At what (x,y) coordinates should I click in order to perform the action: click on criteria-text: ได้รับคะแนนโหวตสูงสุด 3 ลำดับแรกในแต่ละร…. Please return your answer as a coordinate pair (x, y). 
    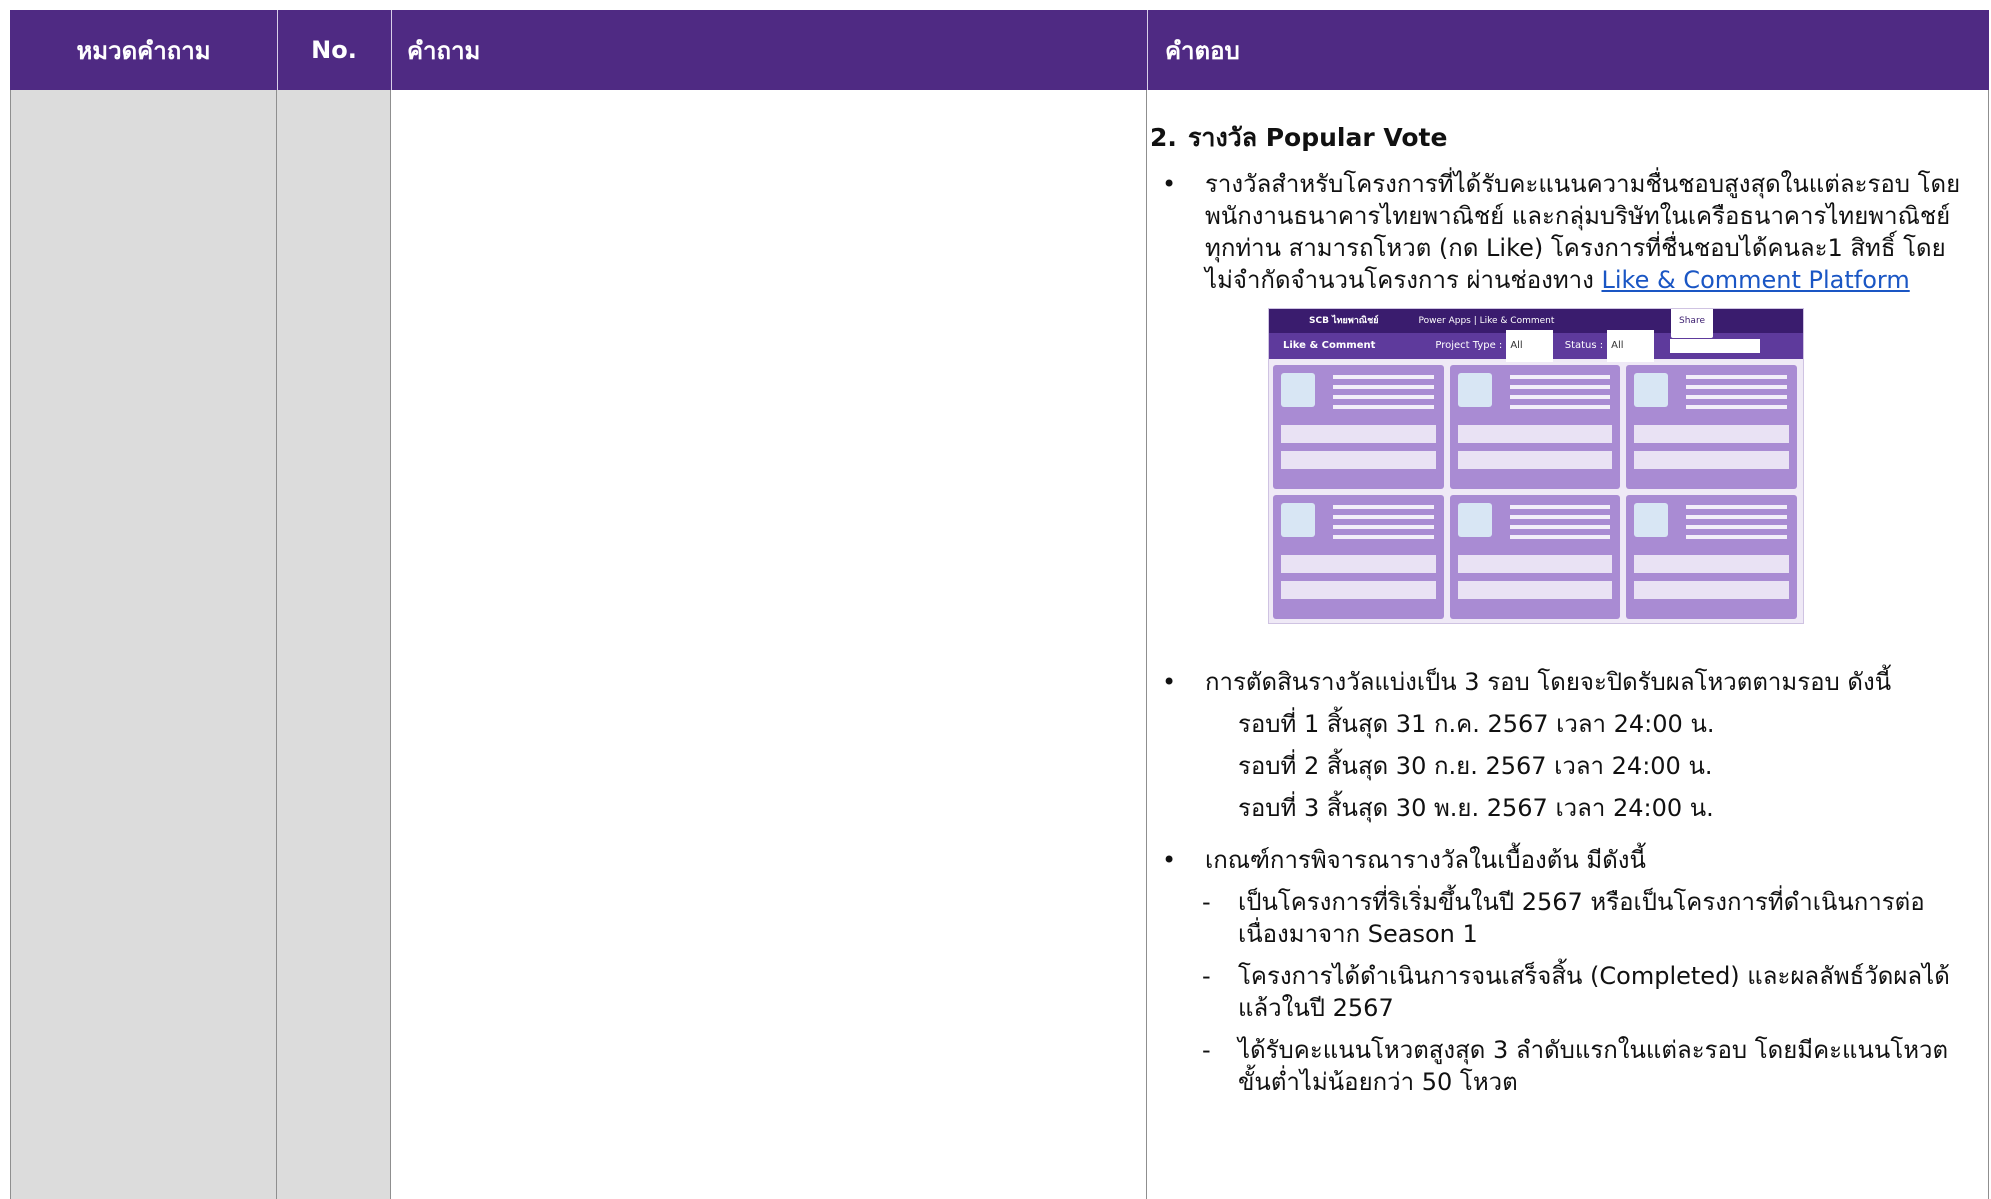
    Looking at the image, I should click on (1593, 1066).